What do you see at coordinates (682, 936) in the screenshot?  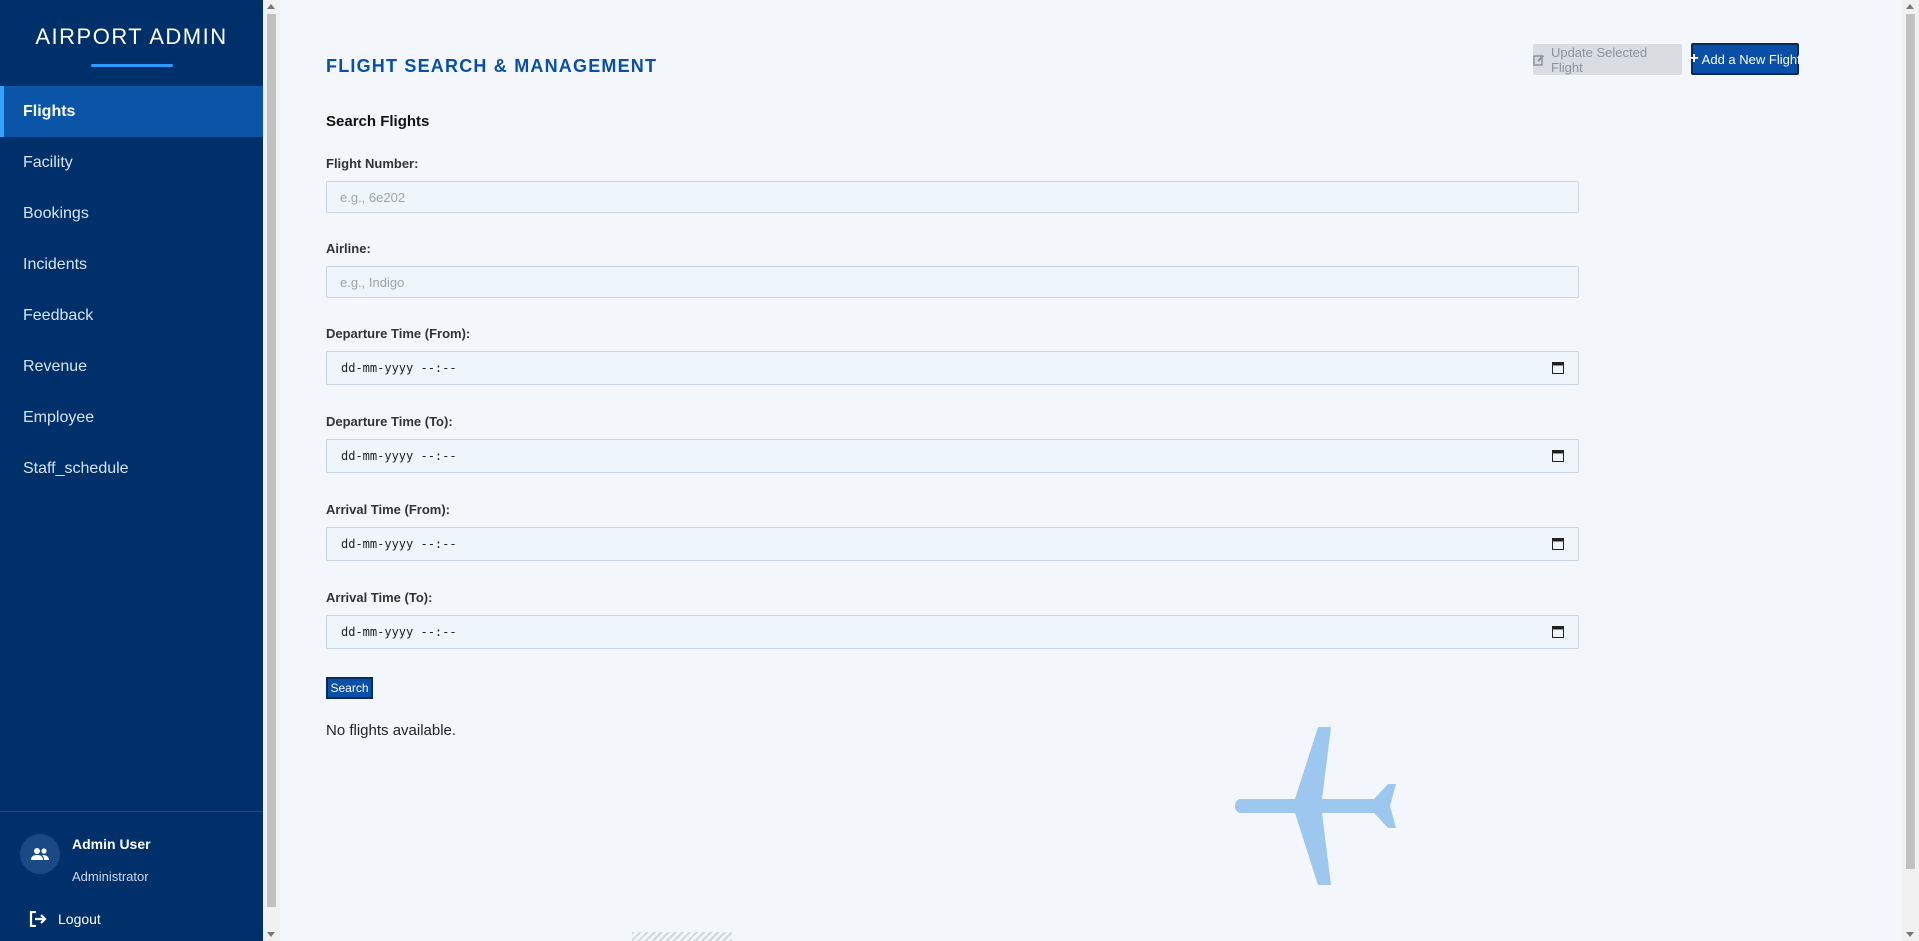 I see `decorative-hatch` at bounding box center [682, 936].